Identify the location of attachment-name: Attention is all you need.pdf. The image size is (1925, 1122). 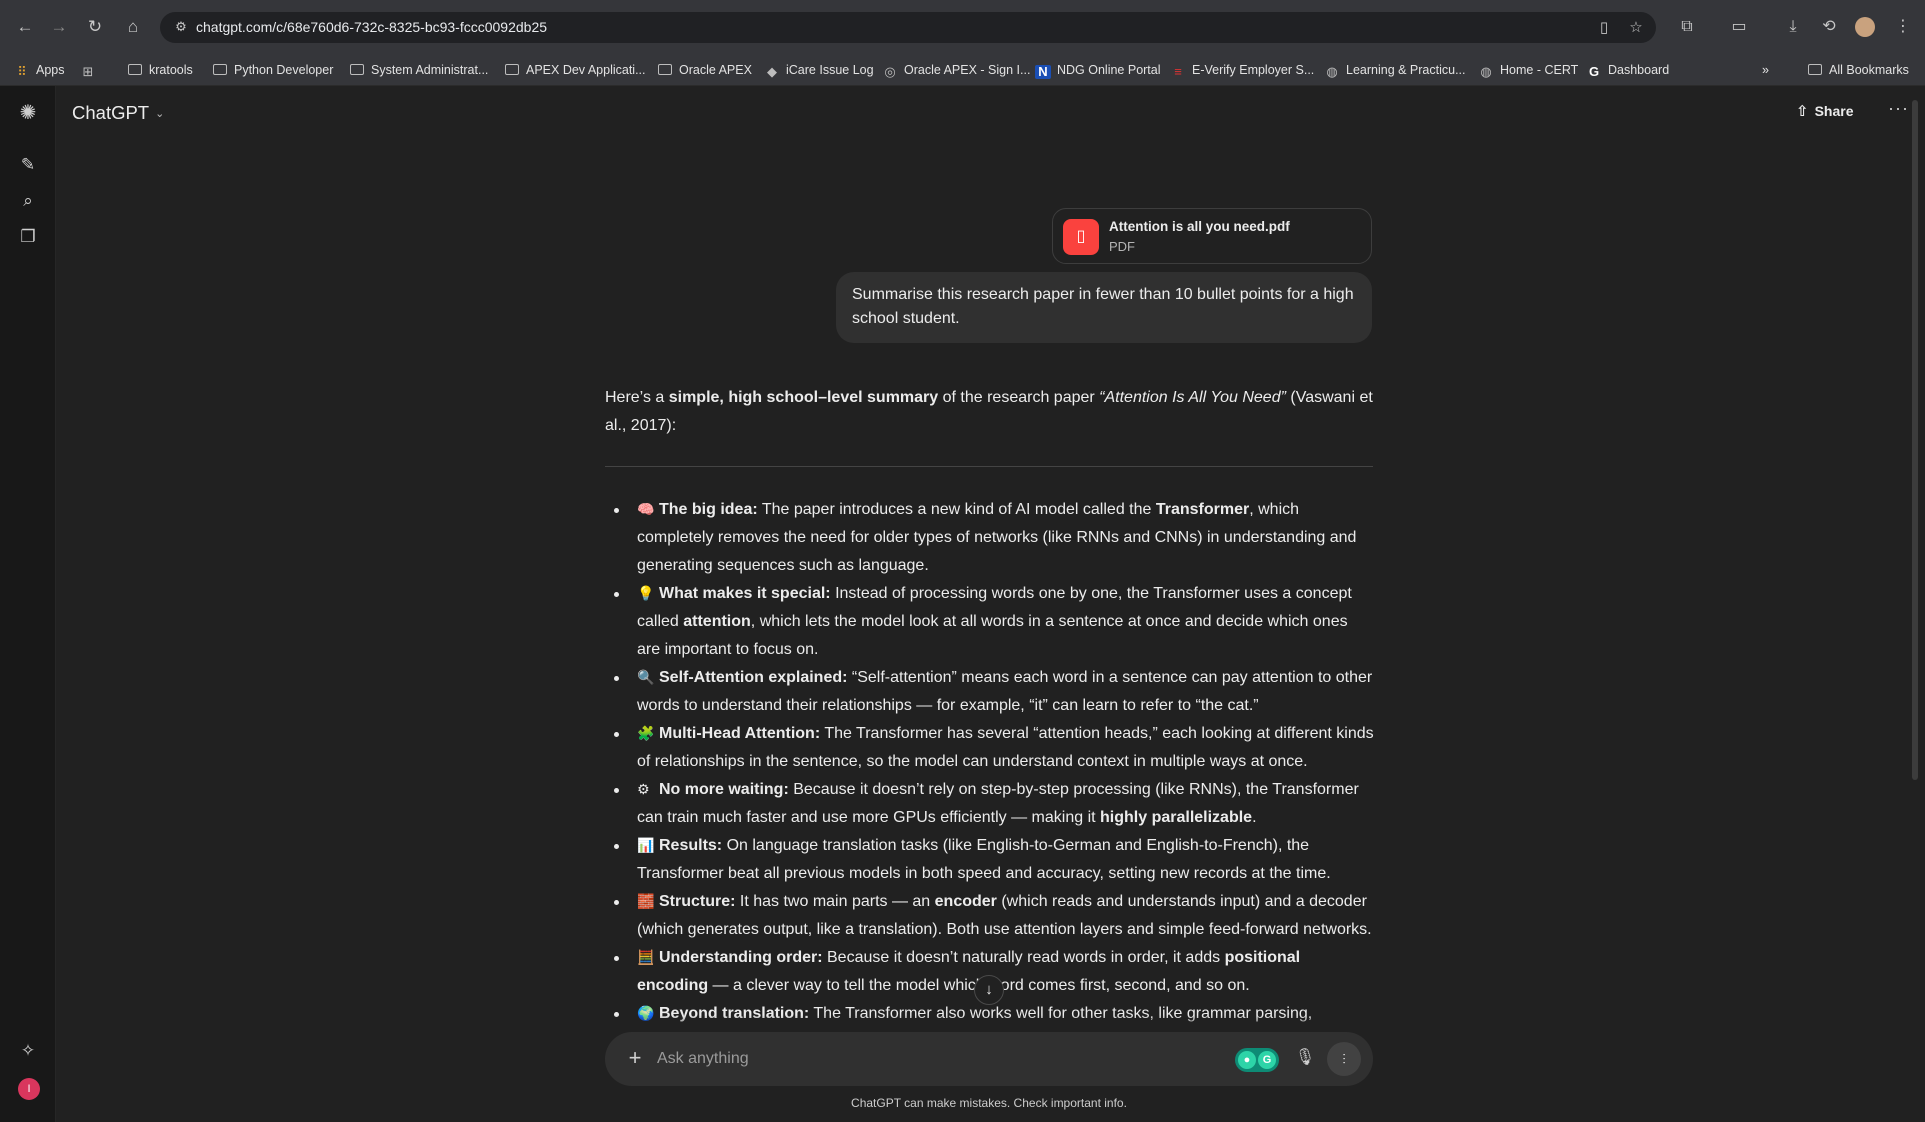
(1199, 226).